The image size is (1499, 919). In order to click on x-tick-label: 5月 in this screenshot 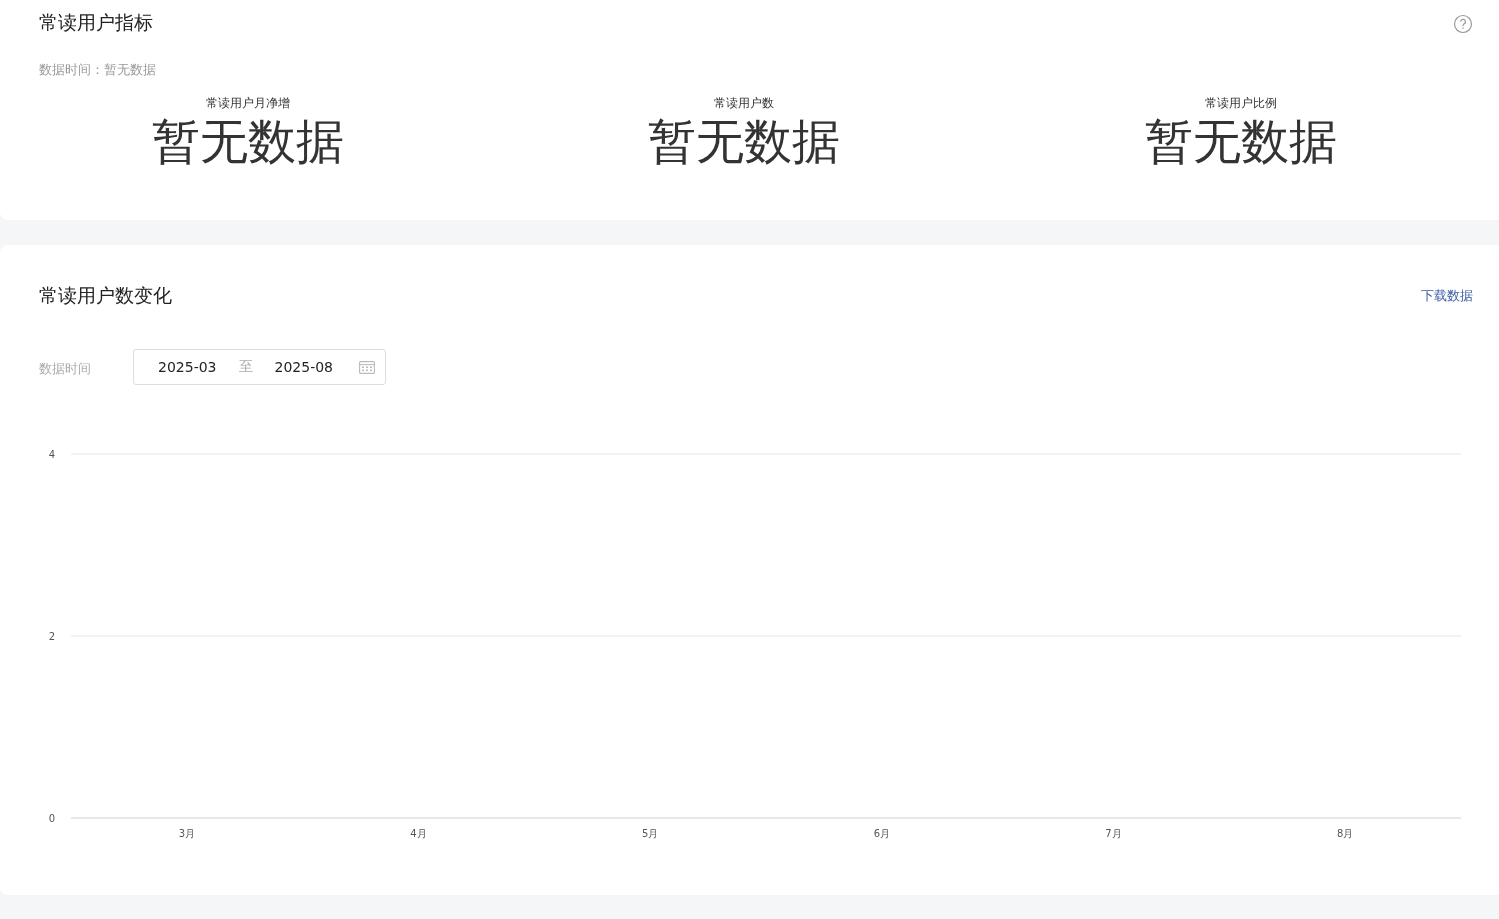, I will do `click(650, 833)`.